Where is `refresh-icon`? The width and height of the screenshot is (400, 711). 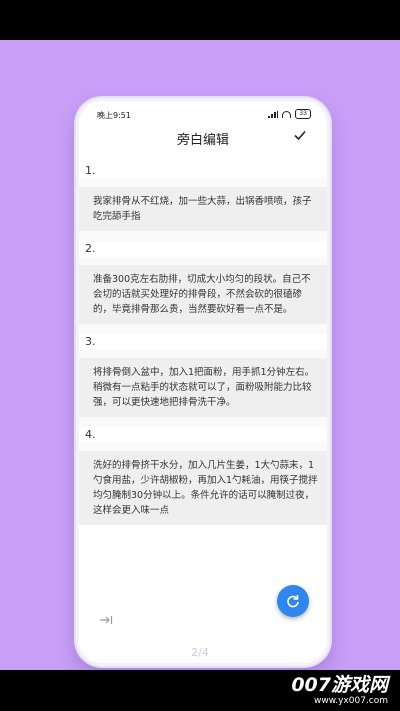 refresh-icon is located at coordinates (293, 601).